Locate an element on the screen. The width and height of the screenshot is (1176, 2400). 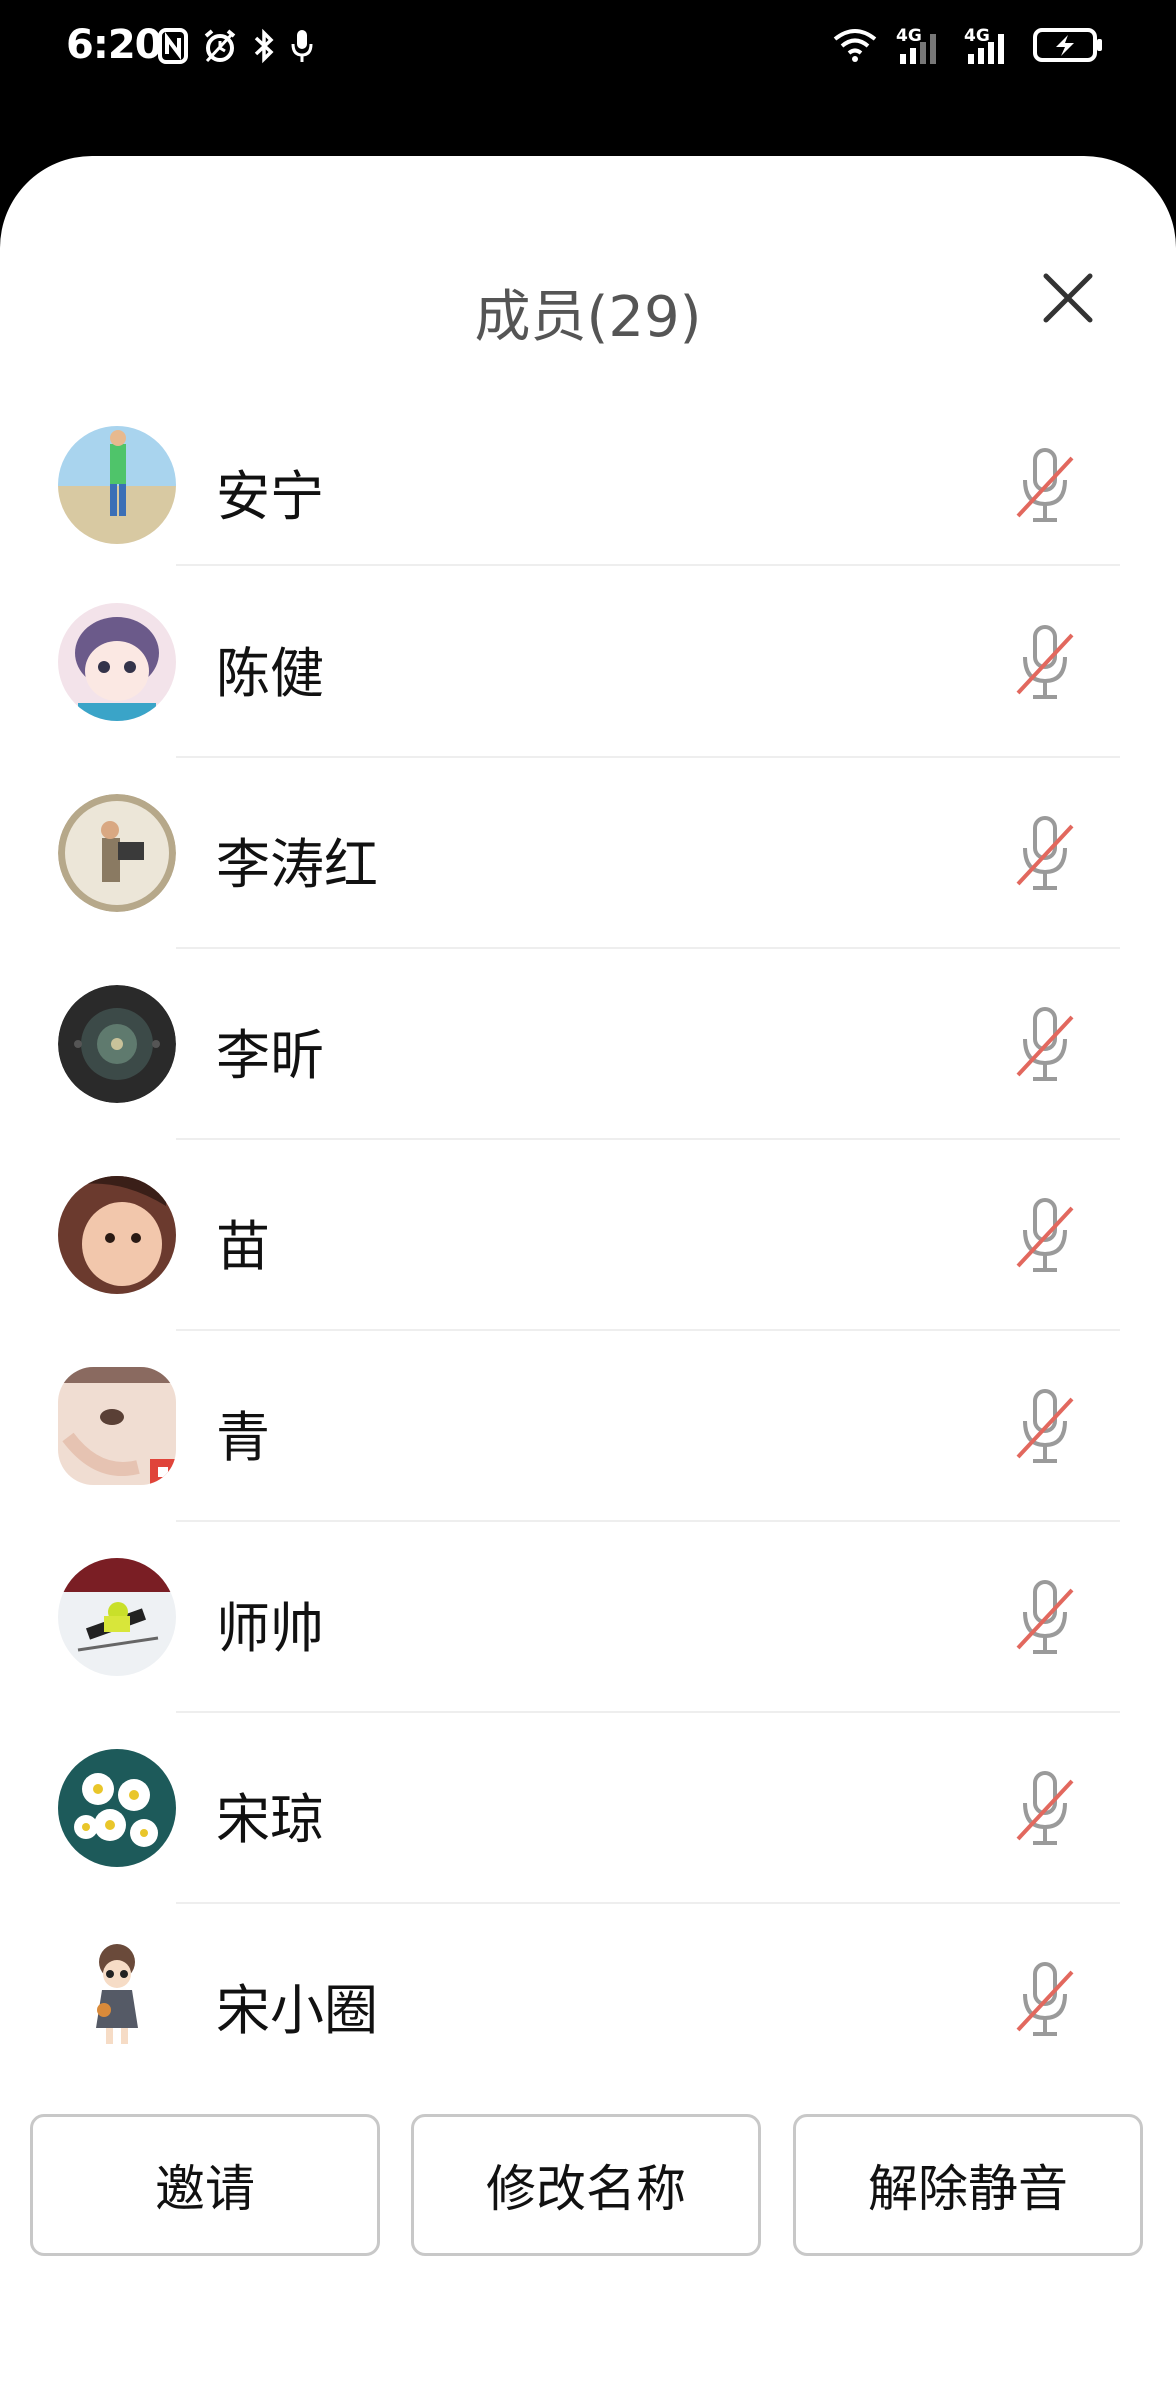
mic-icon is located at coordinates (302, 48).